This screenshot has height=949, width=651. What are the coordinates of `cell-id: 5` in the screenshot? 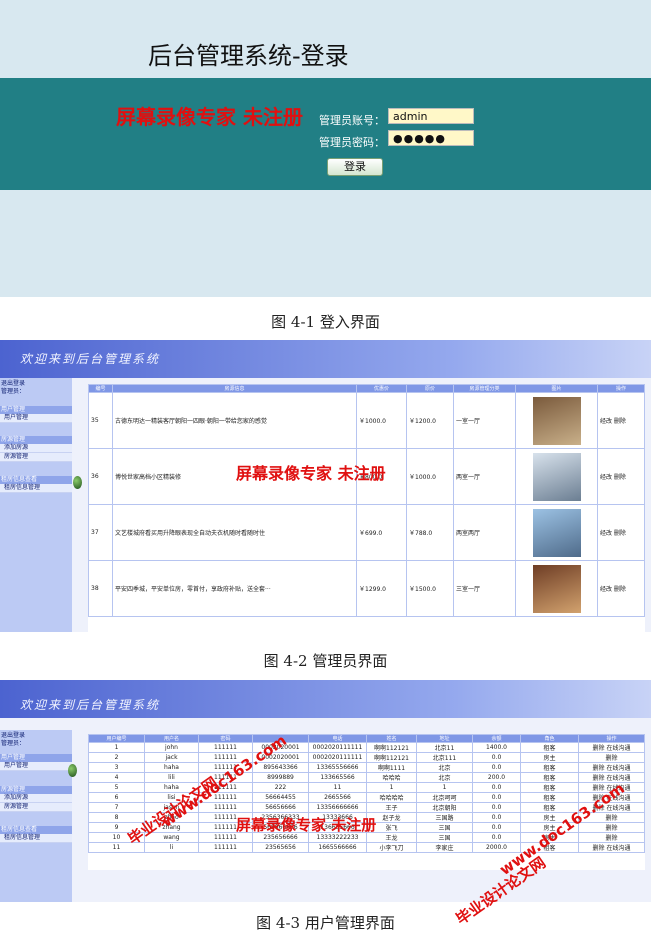 It's located at (116, 787).